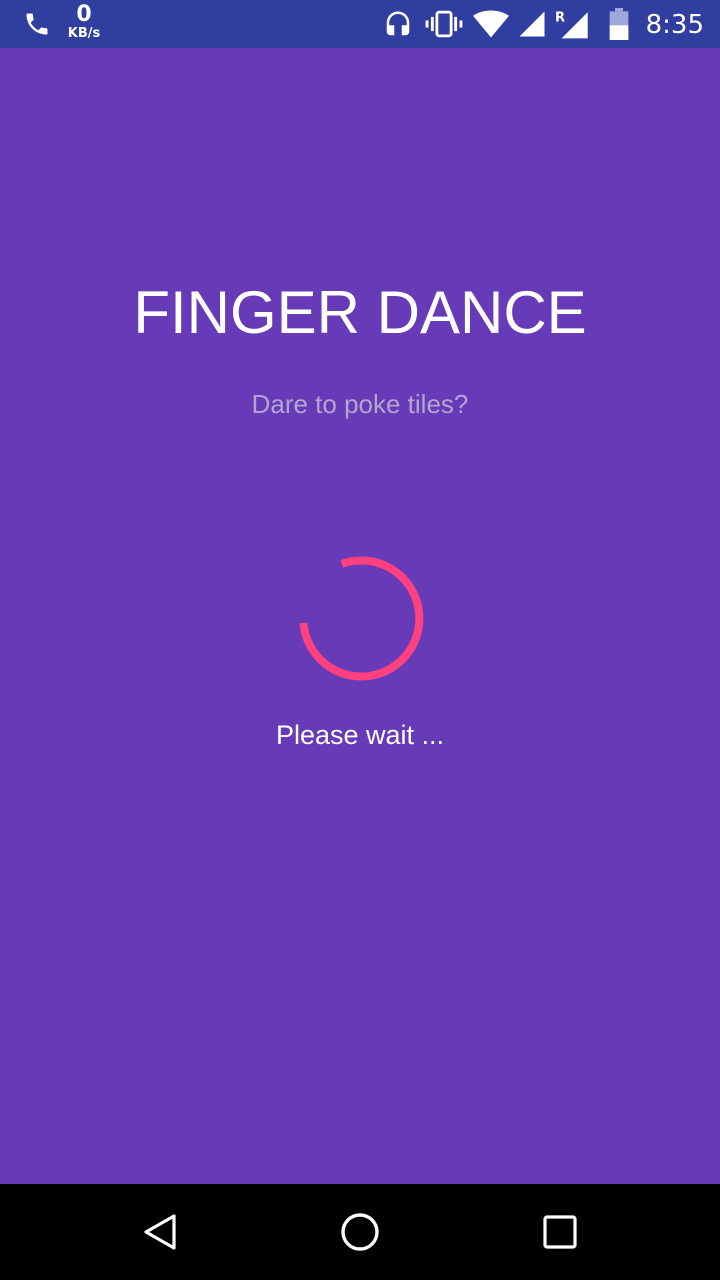  I want to click on wifi-icon, so click(491, 24).